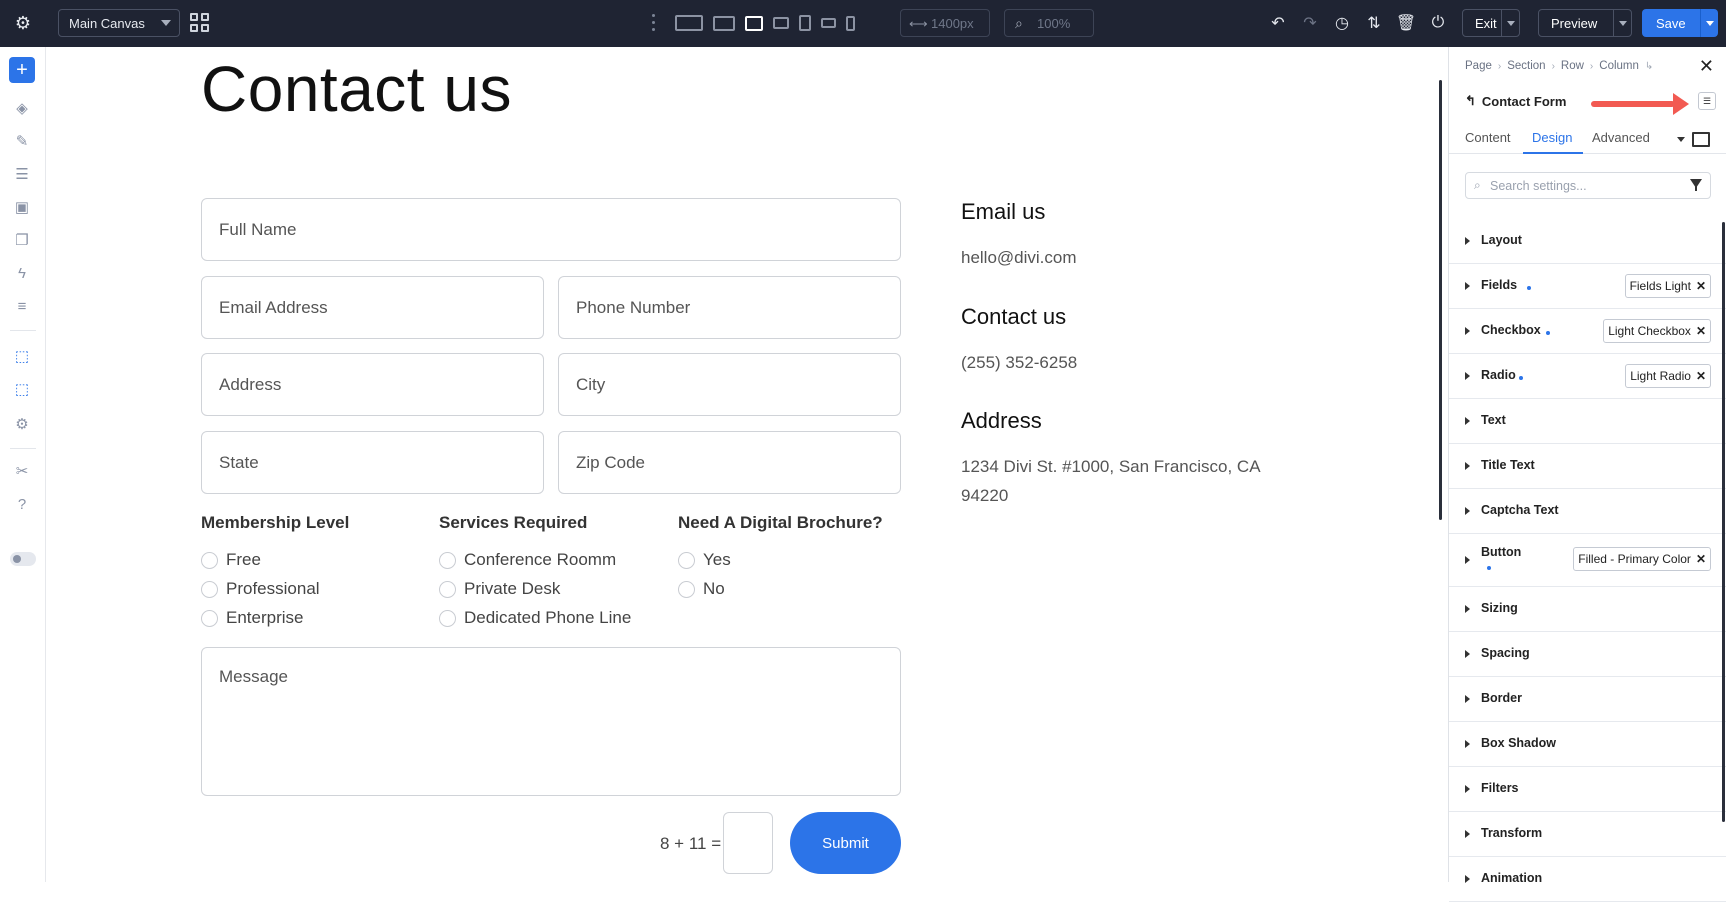  What do you see at coordinates (1374, 23) in the screenshot?
I see `sort-arrows-icon: ⇅` at bounding box center [1374, 23].